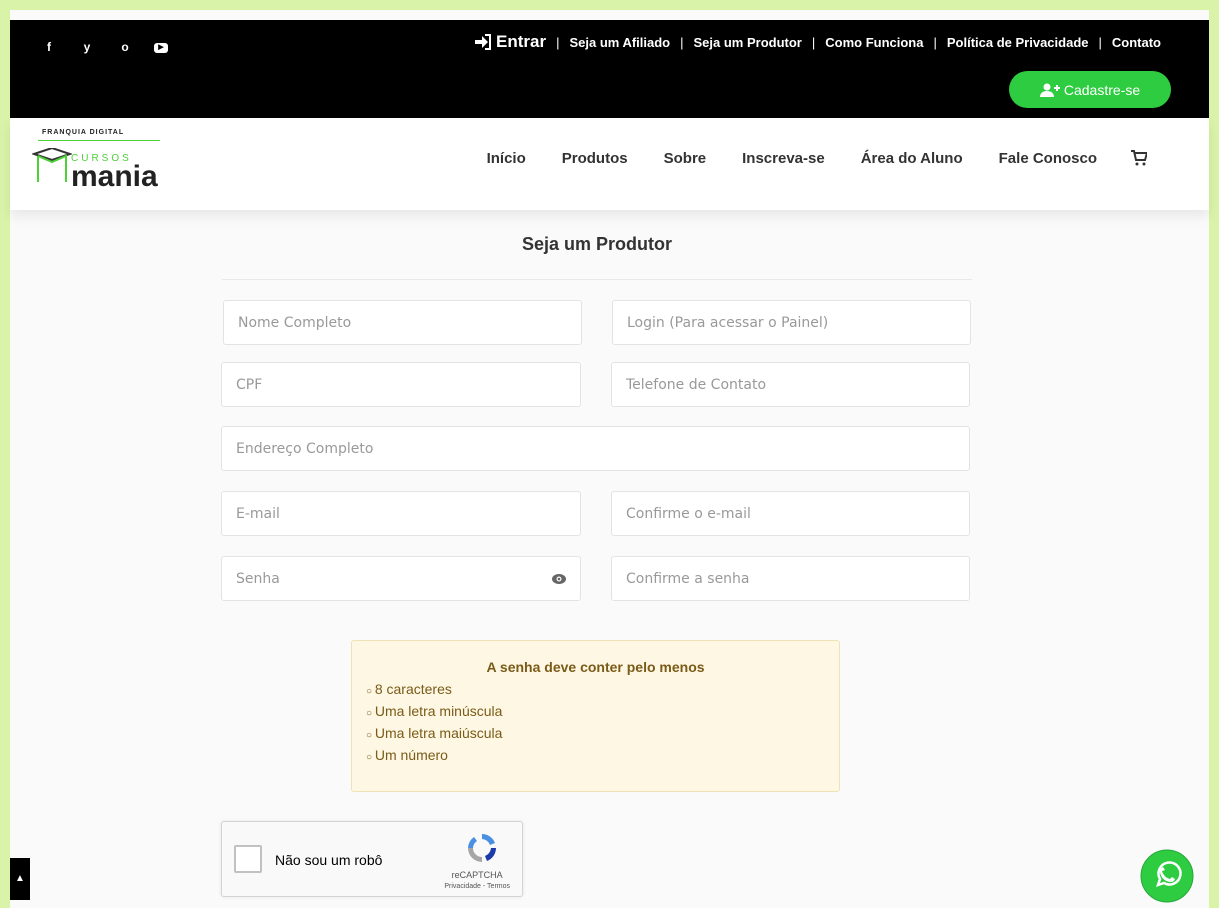  I want to click on recaptcha-icon, so click(482, 848).